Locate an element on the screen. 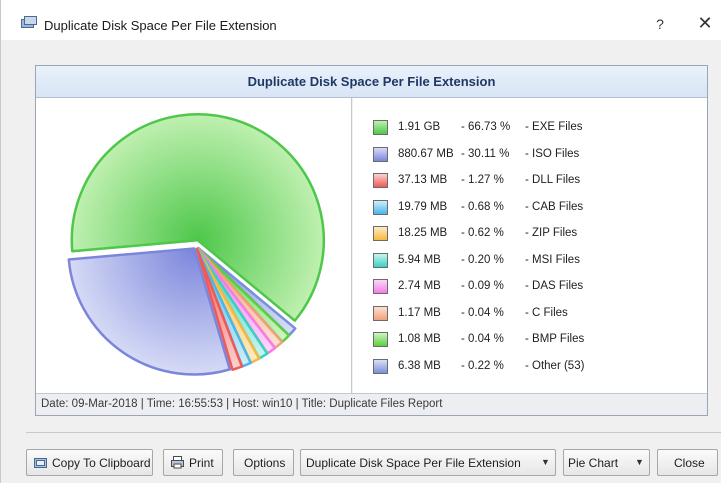  legend-extension: - DAS Files is located at coordinates (554, 286).